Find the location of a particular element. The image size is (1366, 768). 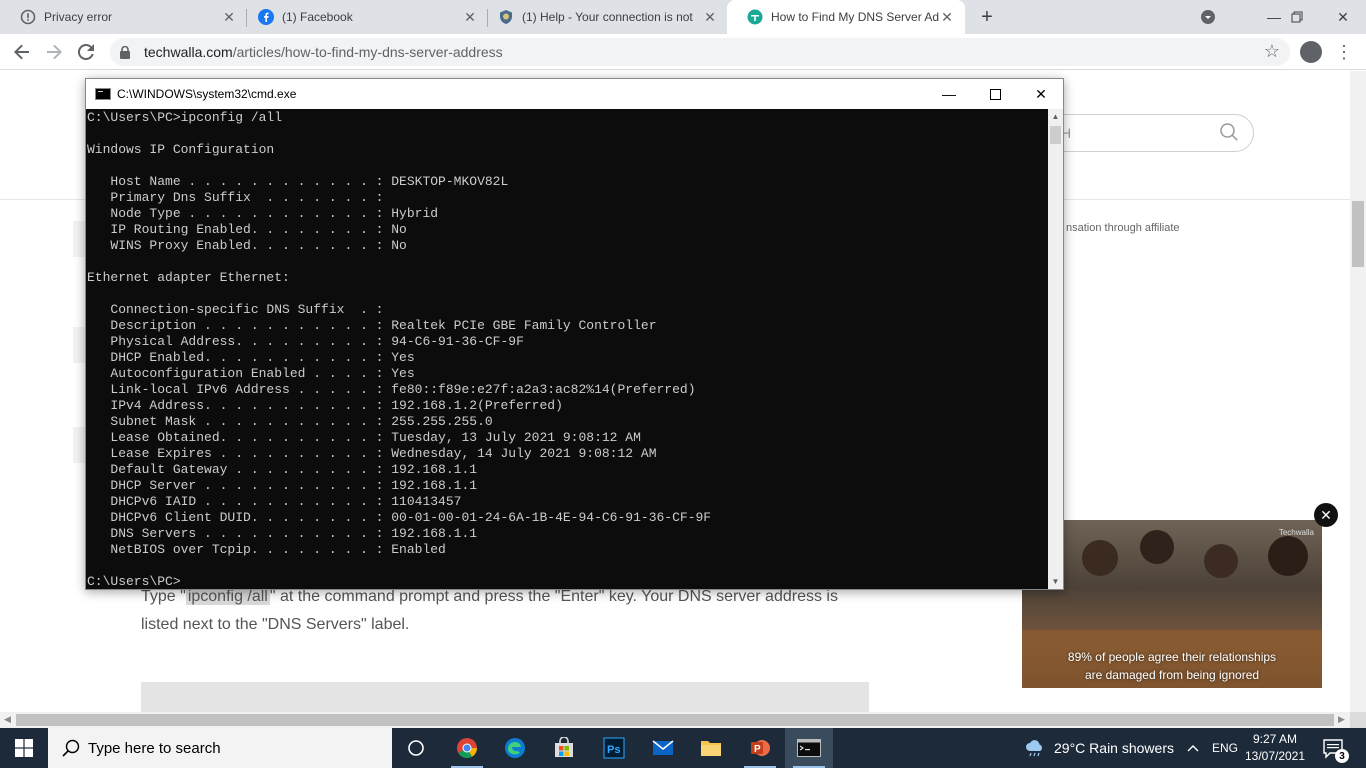

file-explorer-icon is located at coordinates (711, 748).